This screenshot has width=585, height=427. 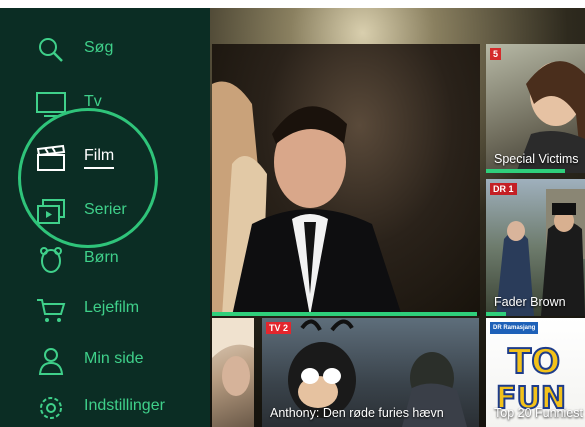 What do you see at coordinates (530, 302) in the screenshot?
I see `fader-brown-caption: Fader Brown` at bounding box center [530, 302].